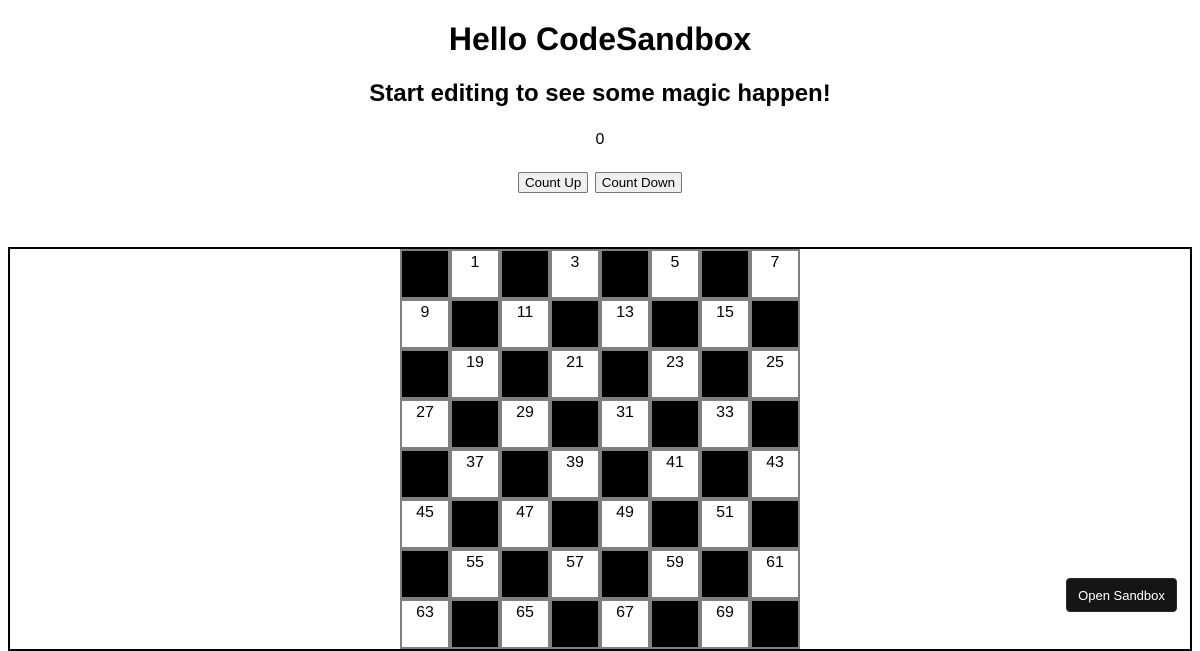 The width and height of the screenshot is (1200, 651). Describe the element at coordinates (775, 374) in the screenshot. I see `board-cell-light: 25` at that location.